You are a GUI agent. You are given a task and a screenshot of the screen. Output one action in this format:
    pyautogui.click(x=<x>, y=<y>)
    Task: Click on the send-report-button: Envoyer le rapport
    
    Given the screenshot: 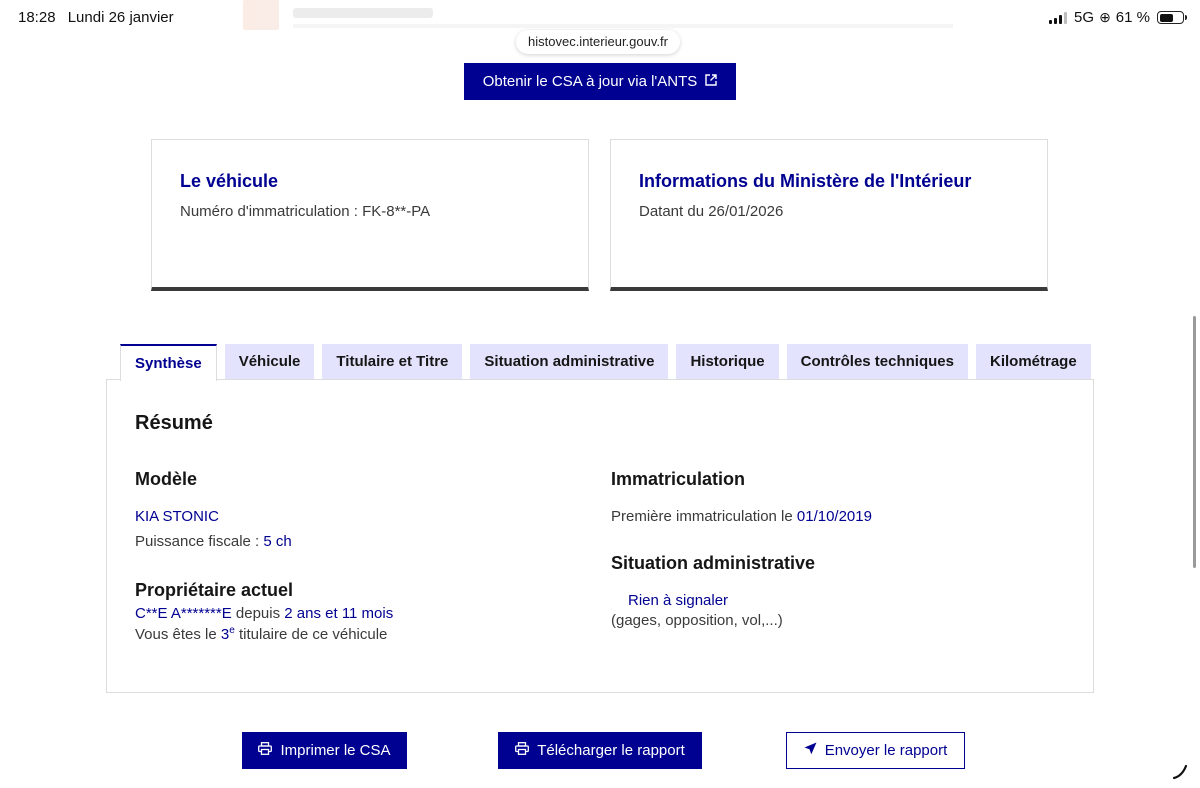 What is the action you would take?
    pyautogui.click(x=875, y=750)
    